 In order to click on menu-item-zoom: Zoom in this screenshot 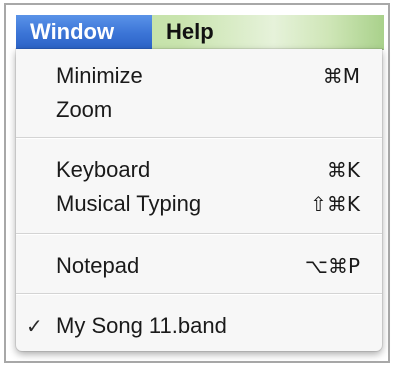, I will do `click(199, 110)`.